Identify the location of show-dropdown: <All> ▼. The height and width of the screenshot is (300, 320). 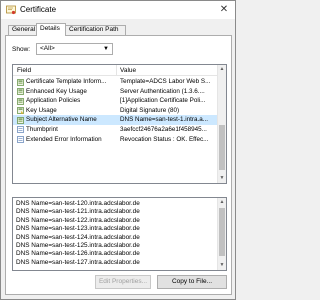
(74, 49).